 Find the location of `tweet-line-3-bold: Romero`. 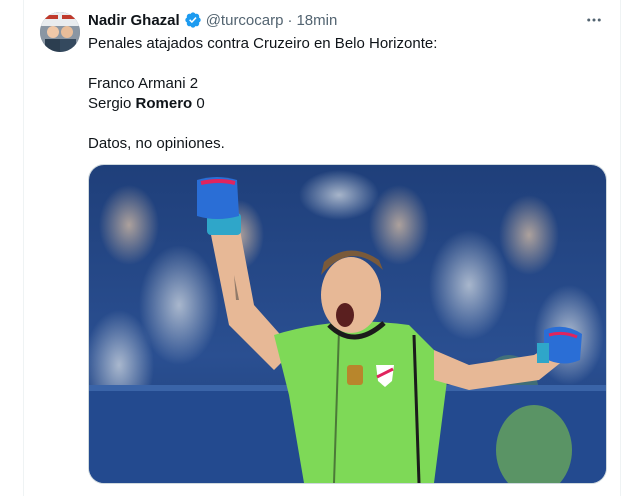

tweet-line-3-bold: Romero is located at coordinates (164, 103).